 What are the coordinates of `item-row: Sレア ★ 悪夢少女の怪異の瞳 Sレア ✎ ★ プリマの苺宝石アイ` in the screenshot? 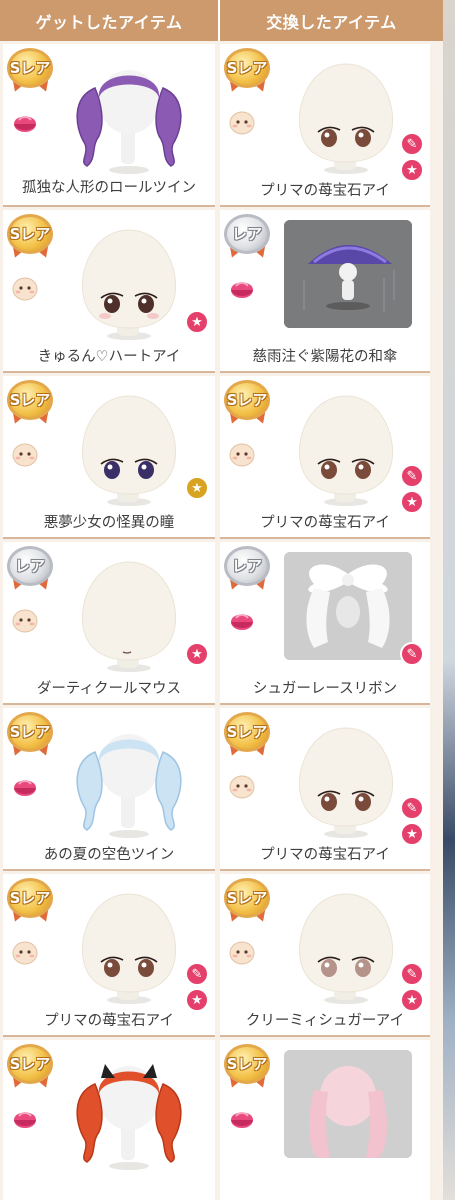 It's located at (221, 456).